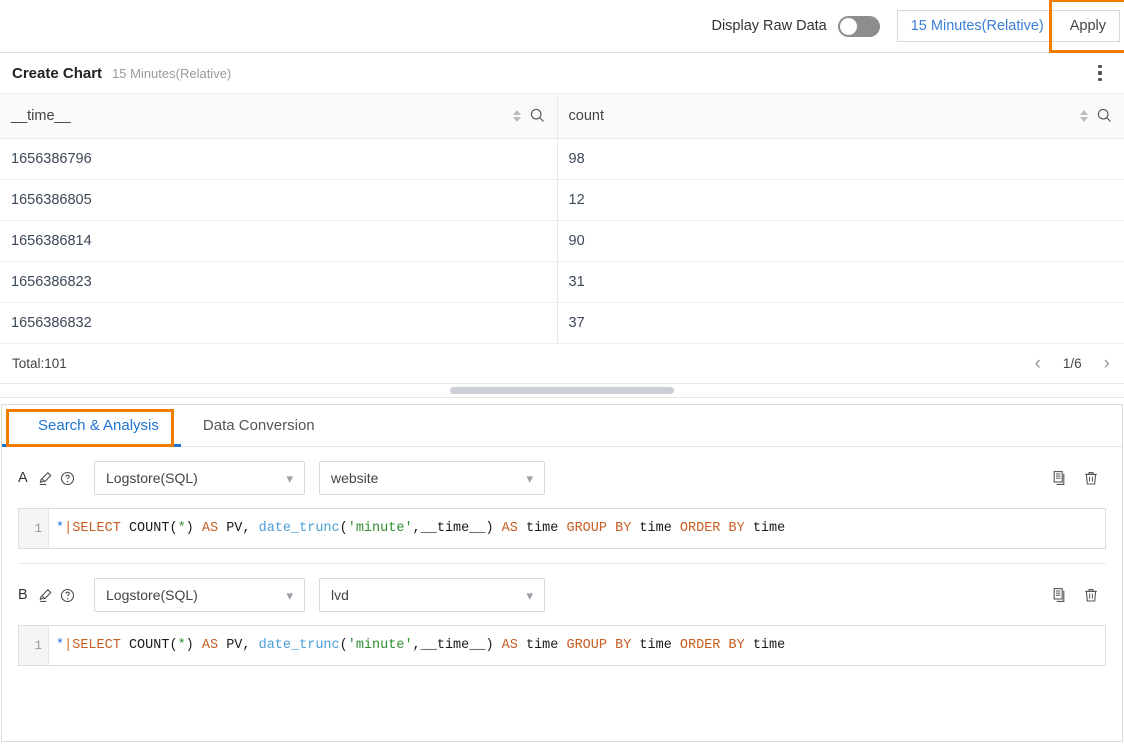 The image size is (1124, 744). What do you see at coordinates (562, 73) in the screenshot?
I see `panel-header: Create Chart 15 Minutes(Relative)` at bounding box center [562, 73].